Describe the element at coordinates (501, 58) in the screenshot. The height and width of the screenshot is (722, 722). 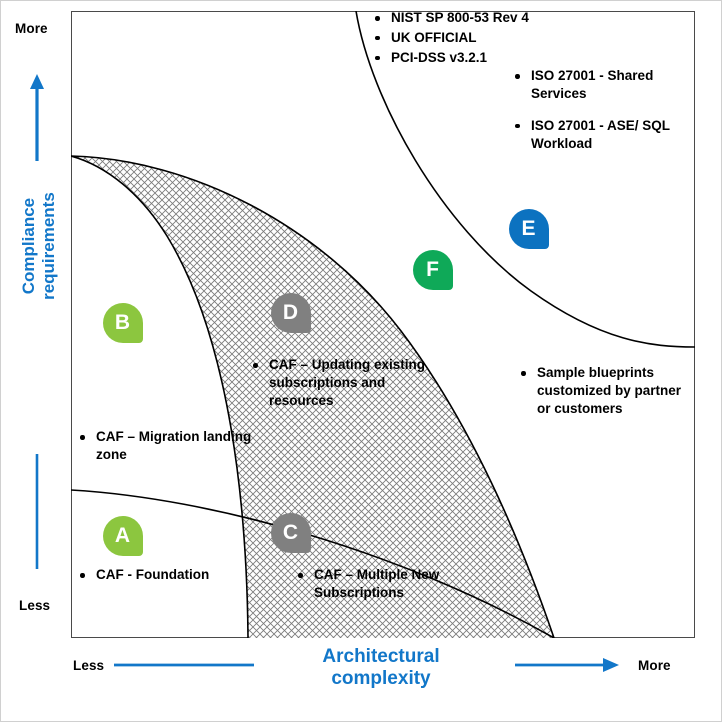
I see `list-item: PCI-DSS v3.2.1` at that location.